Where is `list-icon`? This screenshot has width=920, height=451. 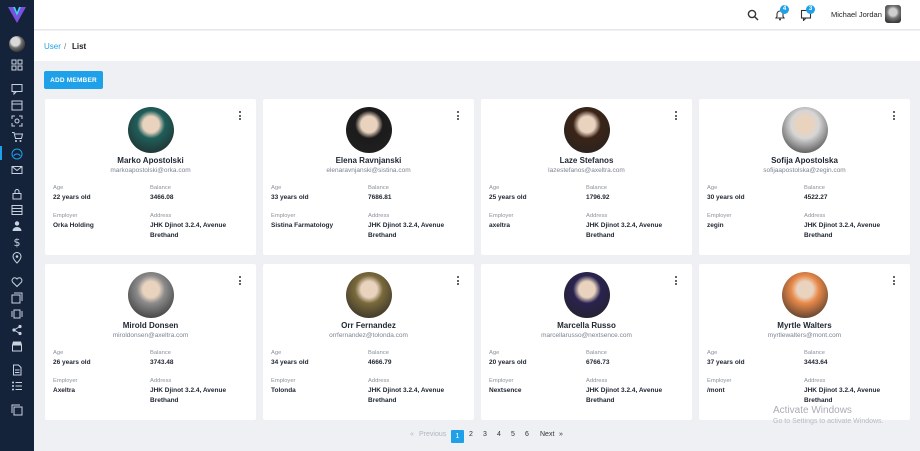
list-icon is located at coordinates (17, 386).